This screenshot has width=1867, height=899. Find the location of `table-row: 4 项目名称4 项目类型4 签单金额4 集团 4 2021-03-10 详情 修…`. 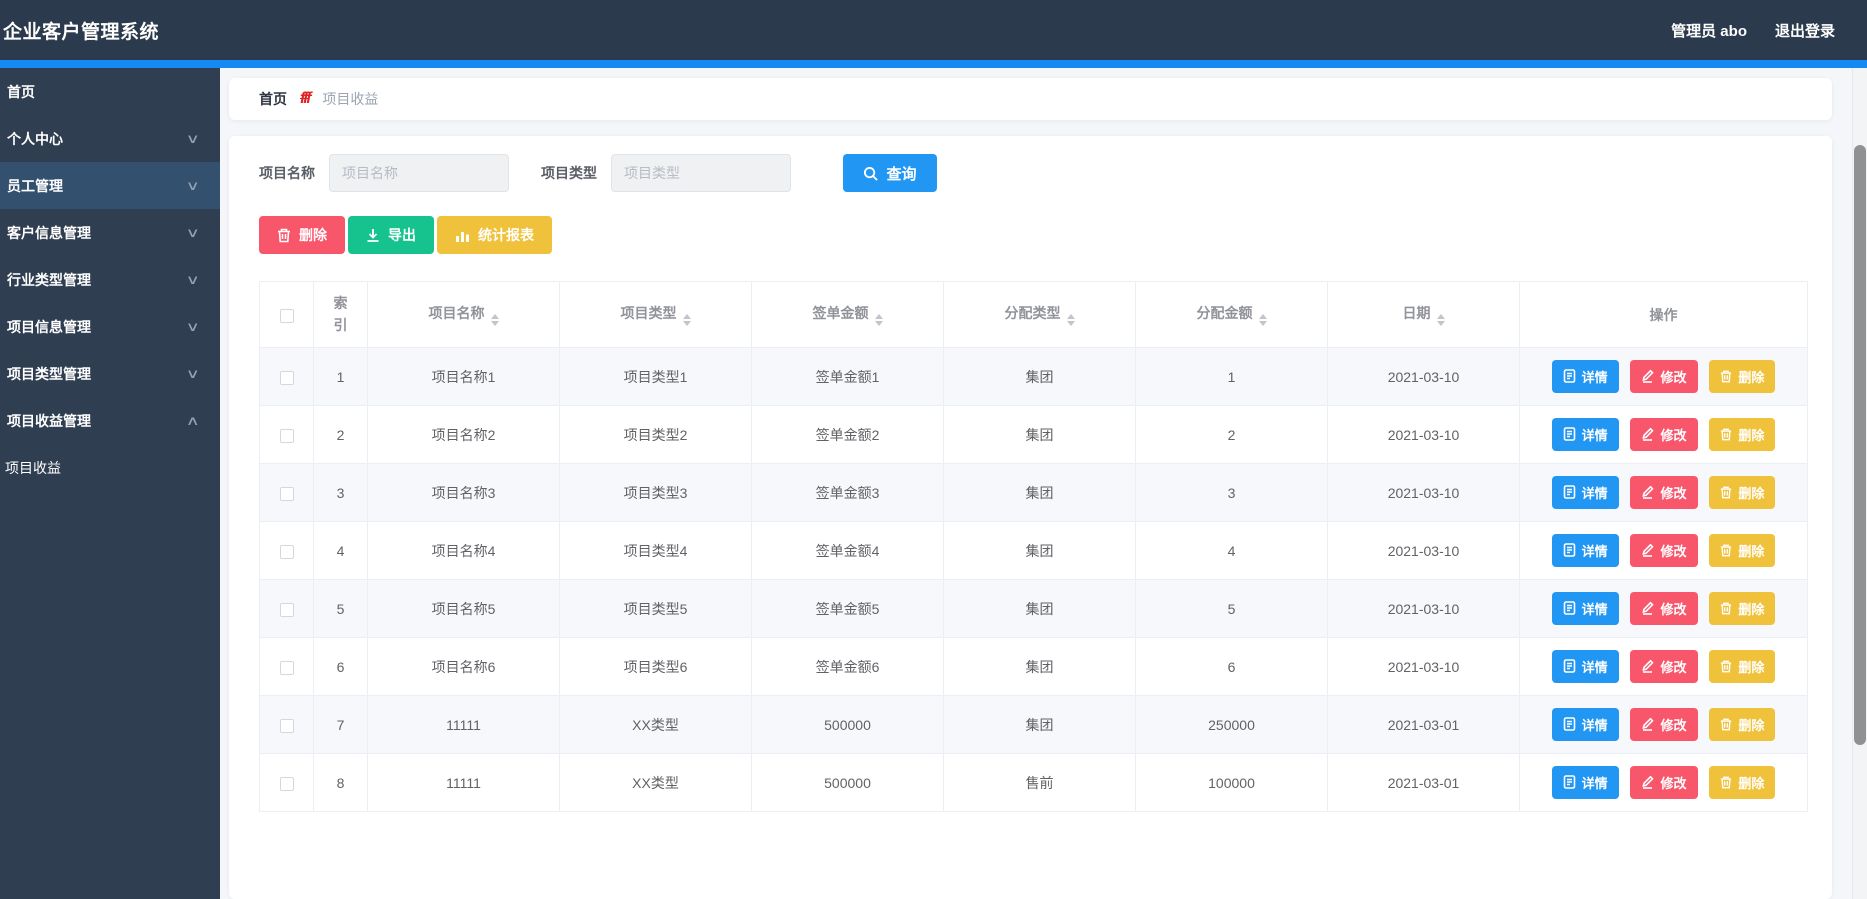

table-row: 4 项目名称4 项目类型4 签单金额4 集团 4 2021-03-10 详情 修… is located at coordinates (1033, 550).